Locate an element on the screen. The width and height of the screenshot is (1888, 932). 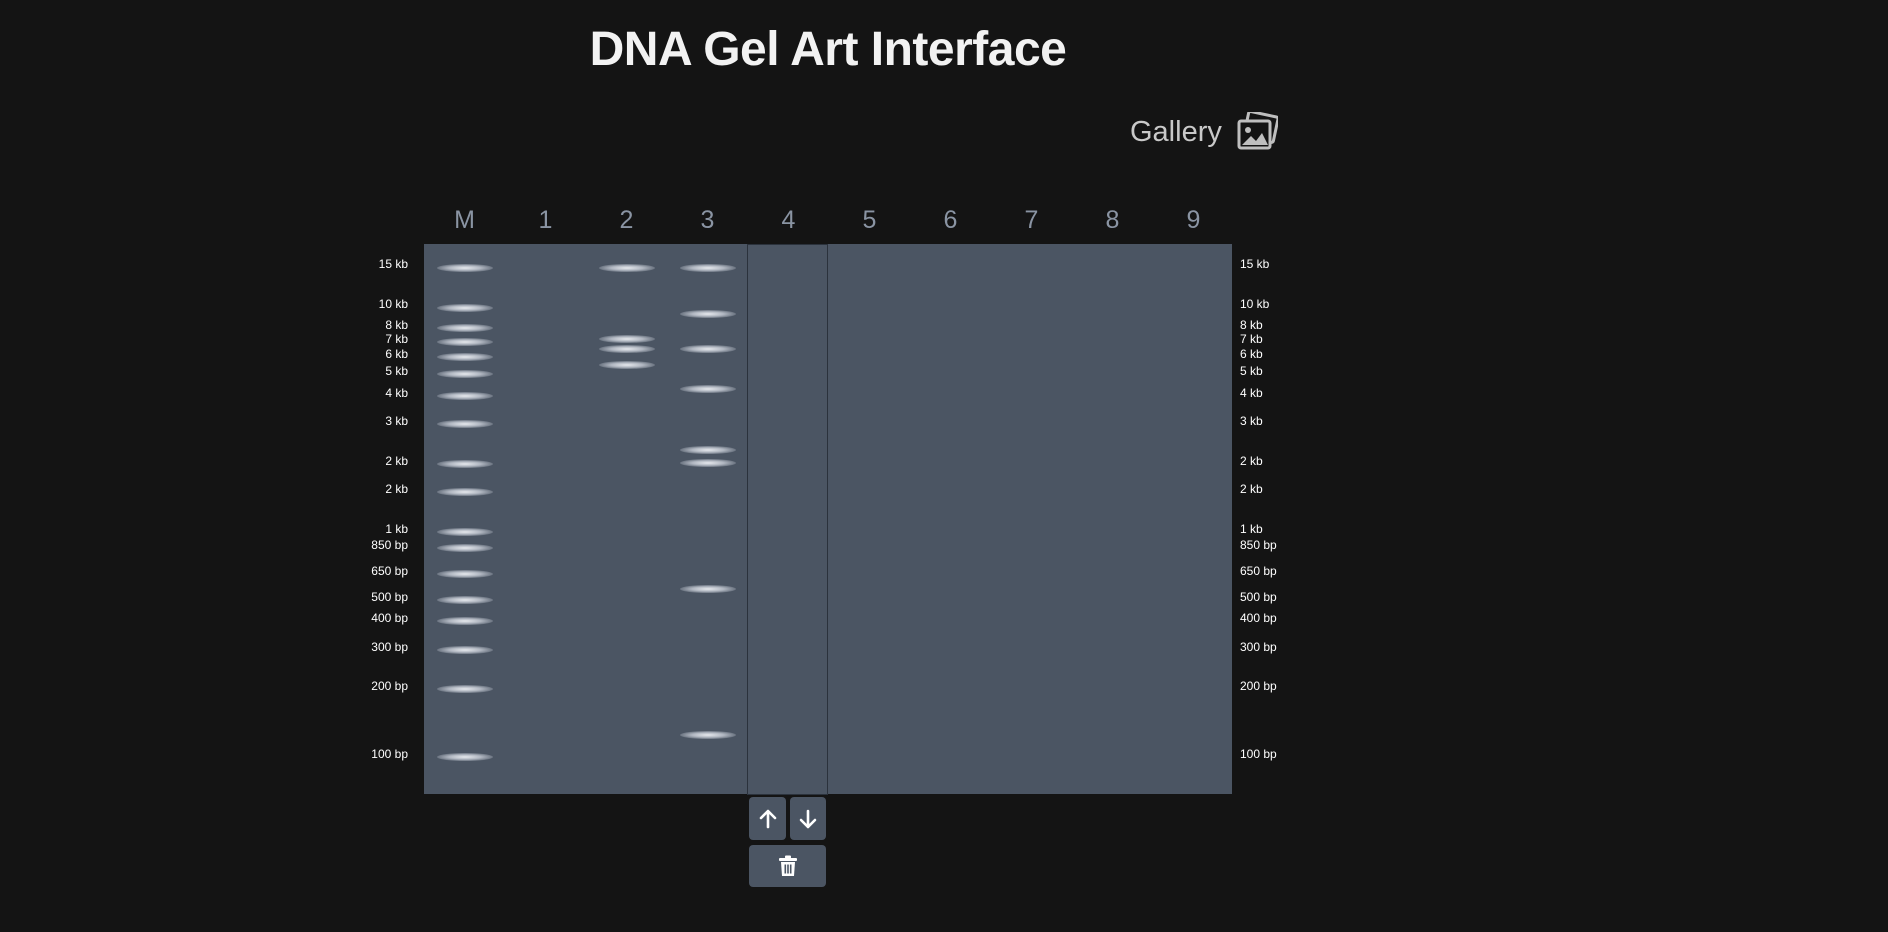
size-label-left: 15 kb is located at coordinates (393, 264).